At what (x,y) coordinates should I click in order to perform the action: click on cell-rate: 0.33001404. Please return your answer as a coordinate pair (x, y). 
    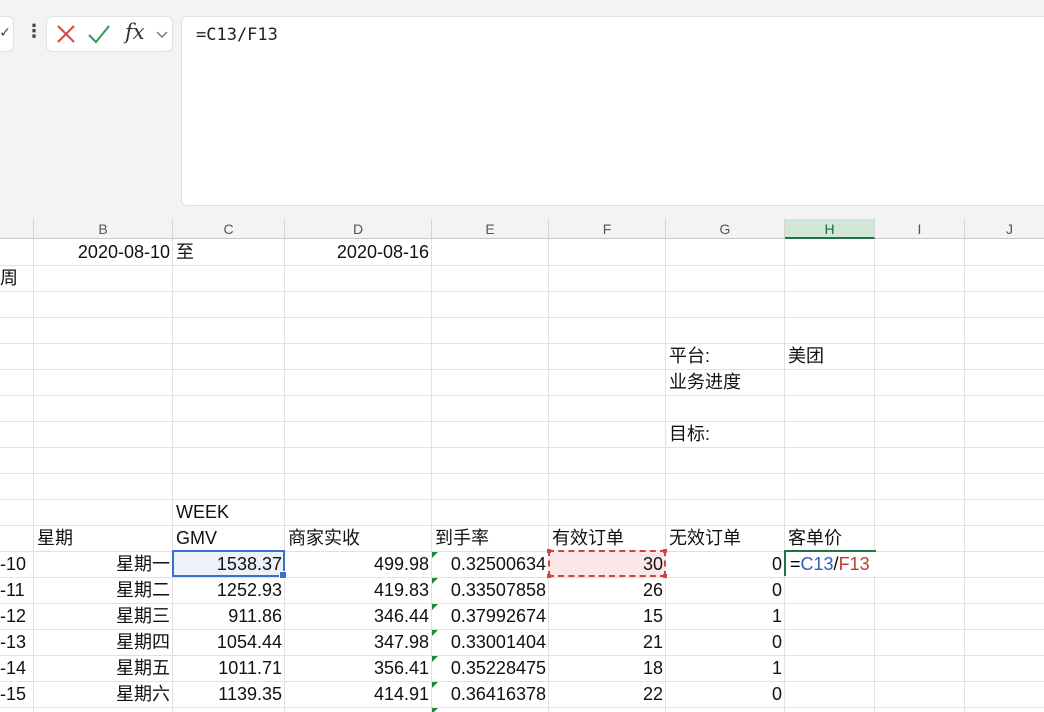
    Looking at the image, I should click on (490, 642).